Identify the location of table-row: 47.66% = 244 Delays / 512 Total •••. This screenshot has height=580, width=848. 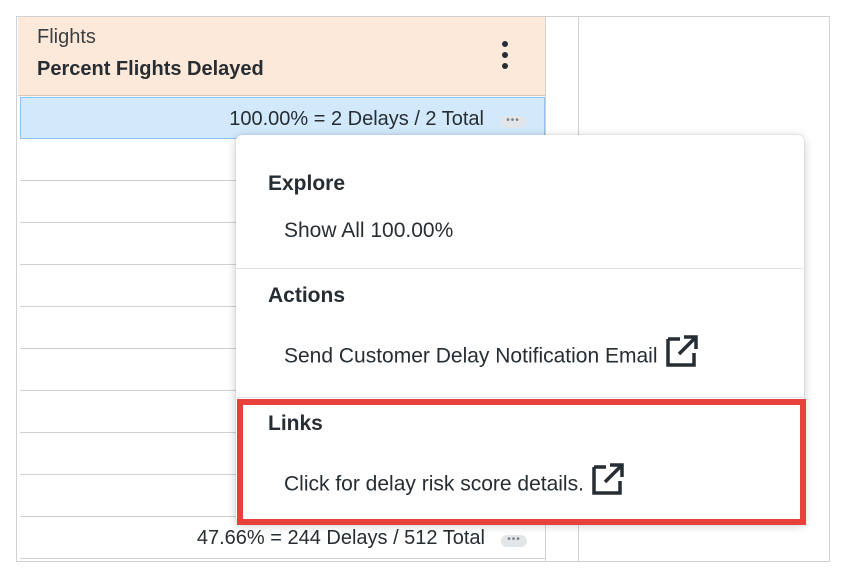
(282, 538).